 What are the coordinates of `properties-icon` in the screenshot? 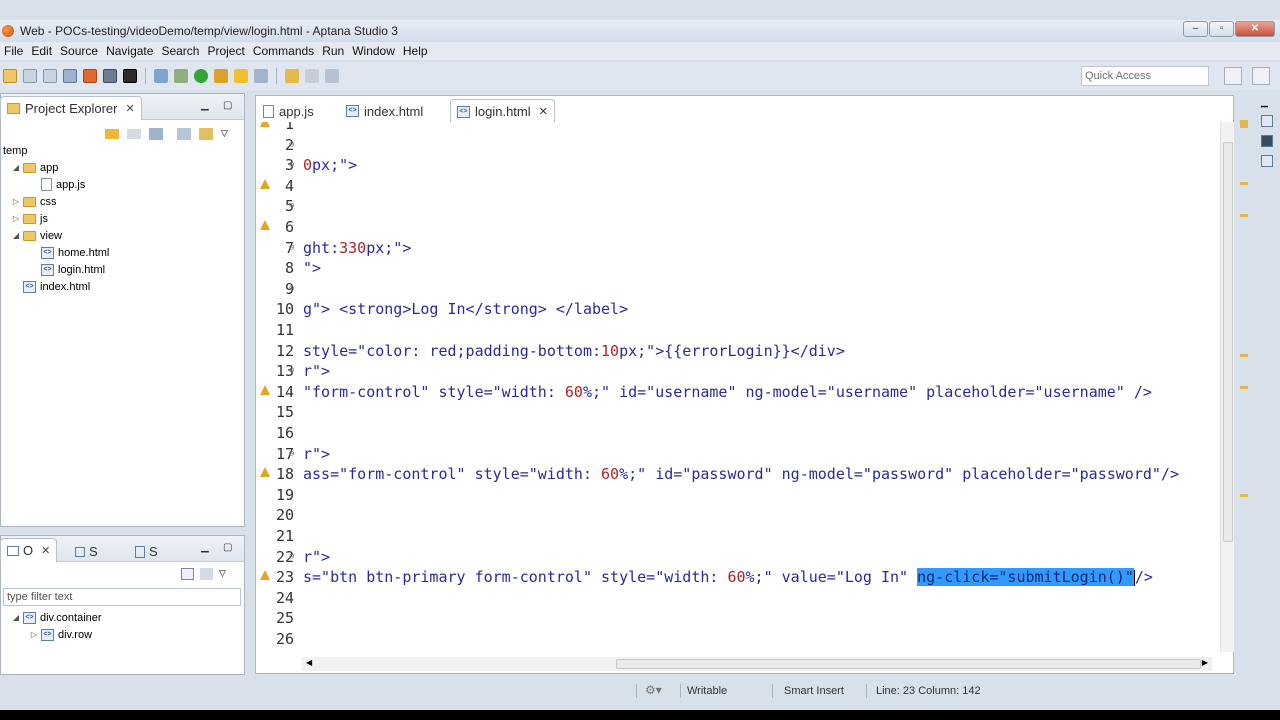 It's located at (1267, 161).